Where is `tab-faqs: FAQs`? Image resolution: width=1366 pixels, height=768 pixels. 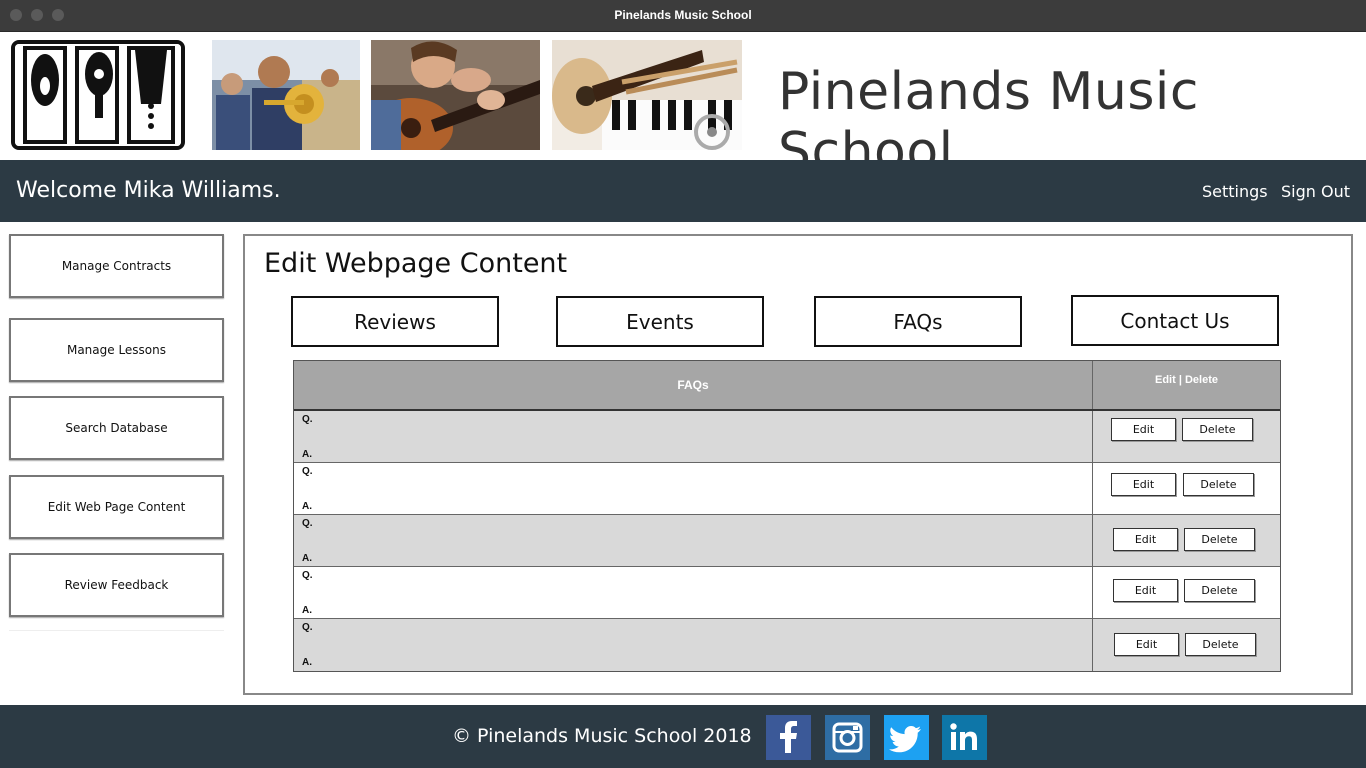 tab-faqs: FAQs is located at coordinates (918, 321).